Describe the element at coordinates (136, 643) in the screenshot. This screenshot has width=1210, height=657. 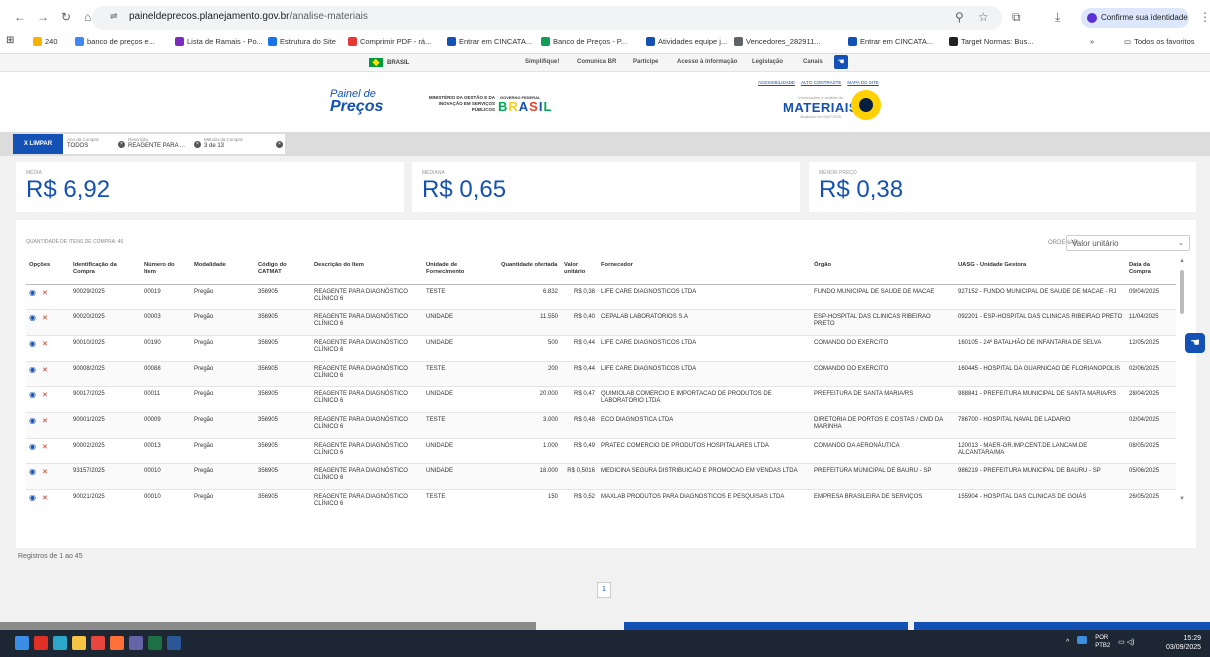
I see `teams-icon` at that location.